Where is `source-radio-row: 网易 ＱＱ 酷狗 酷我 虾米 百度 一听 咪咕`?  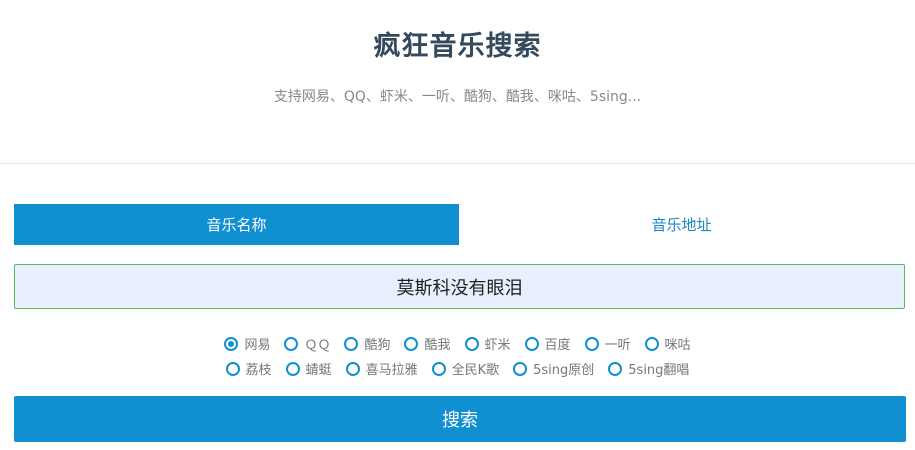
source-radio-row: 网易 ＱＱ 酷狗 酷我 虾米 百度 一听 咪咕 is located at coordinates (457, 343).